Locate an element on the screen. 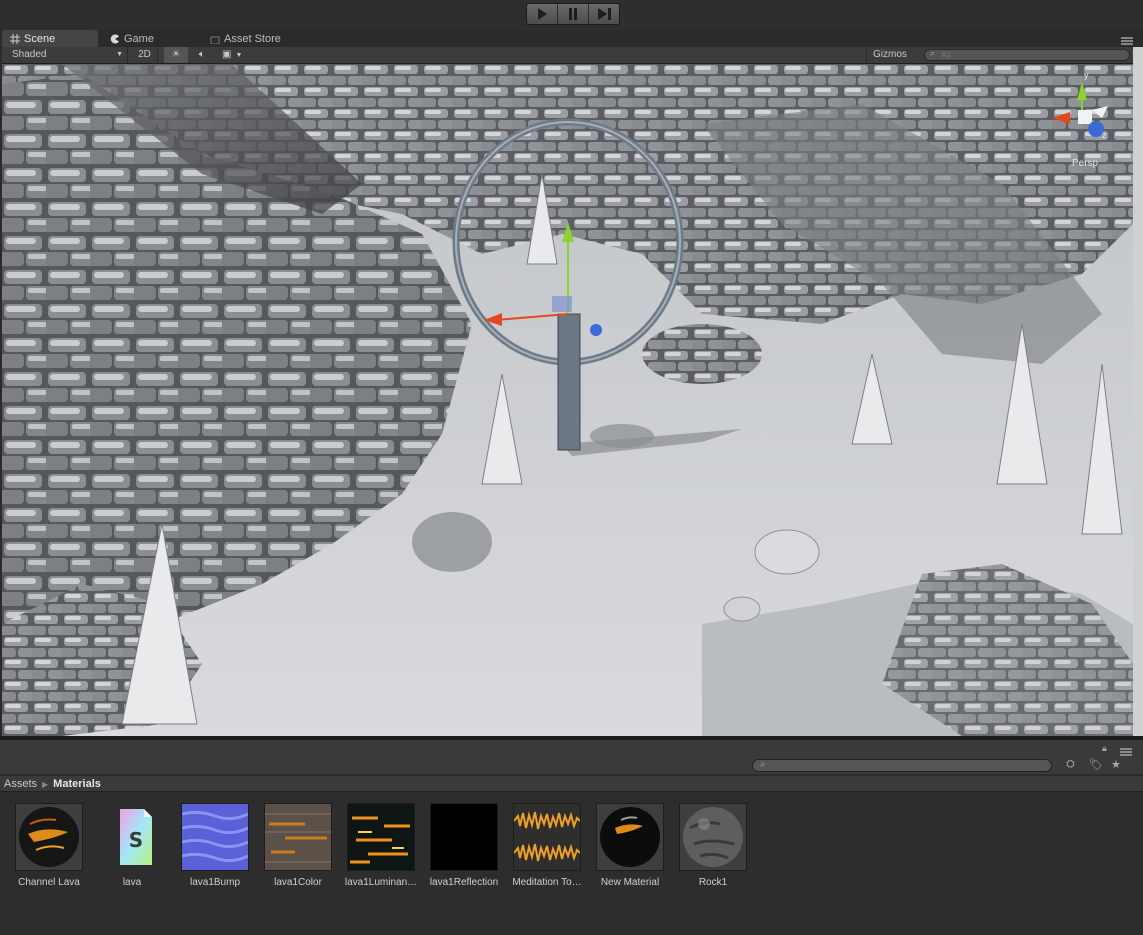  audio-waveform-icon is located at coordinates (547, 837).